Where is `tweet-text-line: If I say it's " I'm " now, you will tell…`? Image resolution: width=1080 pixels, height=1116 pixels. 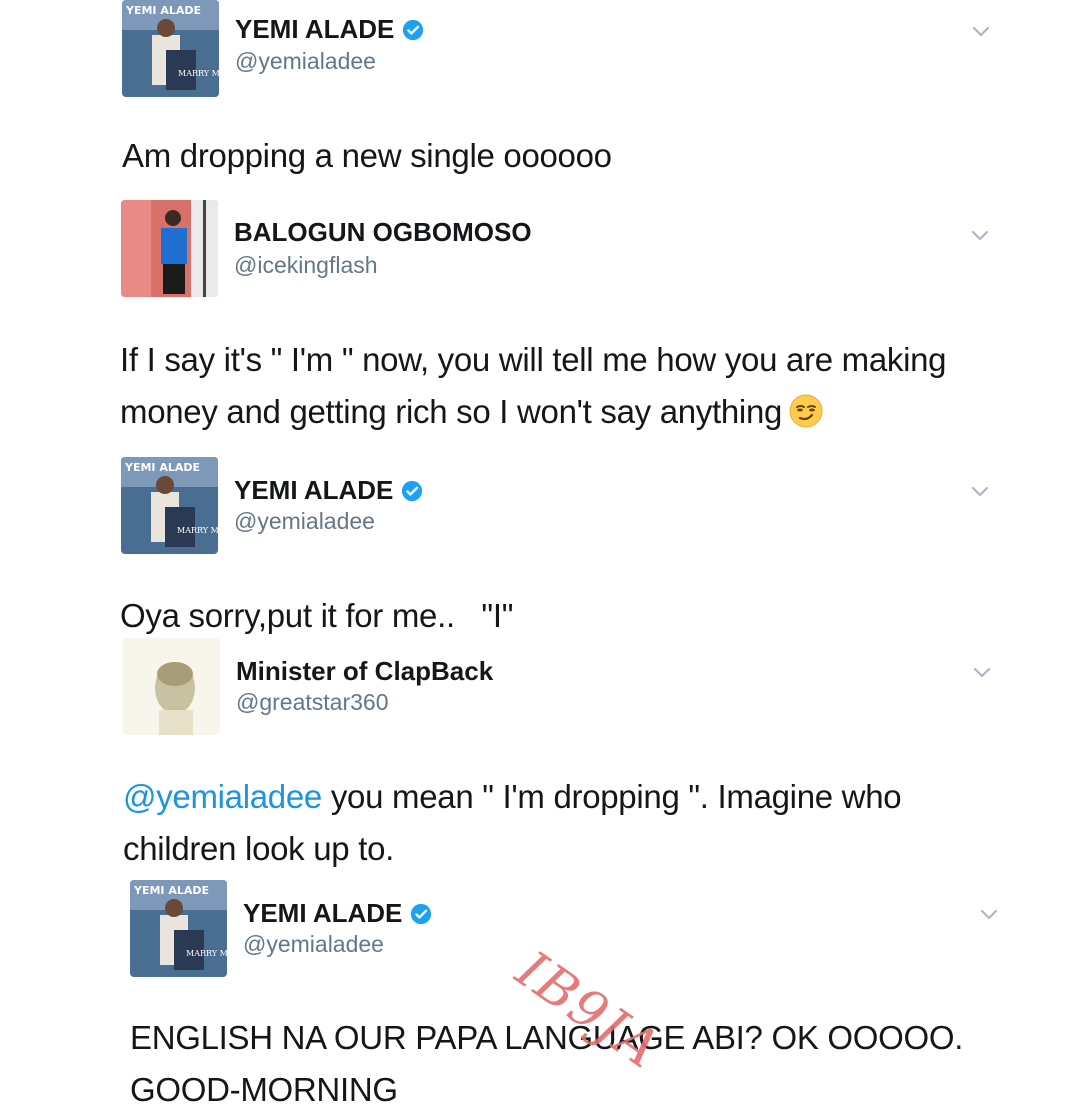 tweet-text-line: If I say it's " I'm " now, you will tell… is located at coordinates (533, 359).